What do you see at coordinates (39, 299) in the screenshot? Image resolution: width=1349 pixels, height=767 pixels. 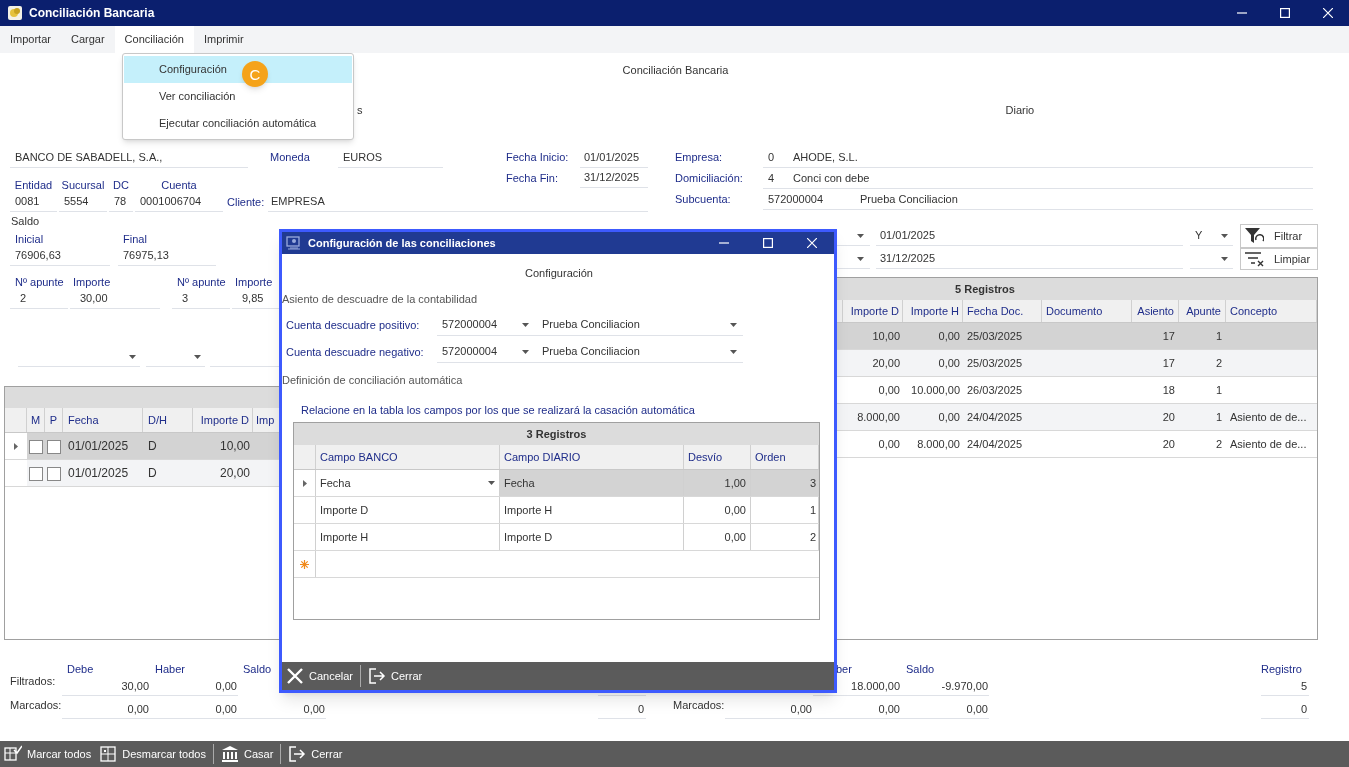 I see `number-field: 2` at bounding box center [39, 299].